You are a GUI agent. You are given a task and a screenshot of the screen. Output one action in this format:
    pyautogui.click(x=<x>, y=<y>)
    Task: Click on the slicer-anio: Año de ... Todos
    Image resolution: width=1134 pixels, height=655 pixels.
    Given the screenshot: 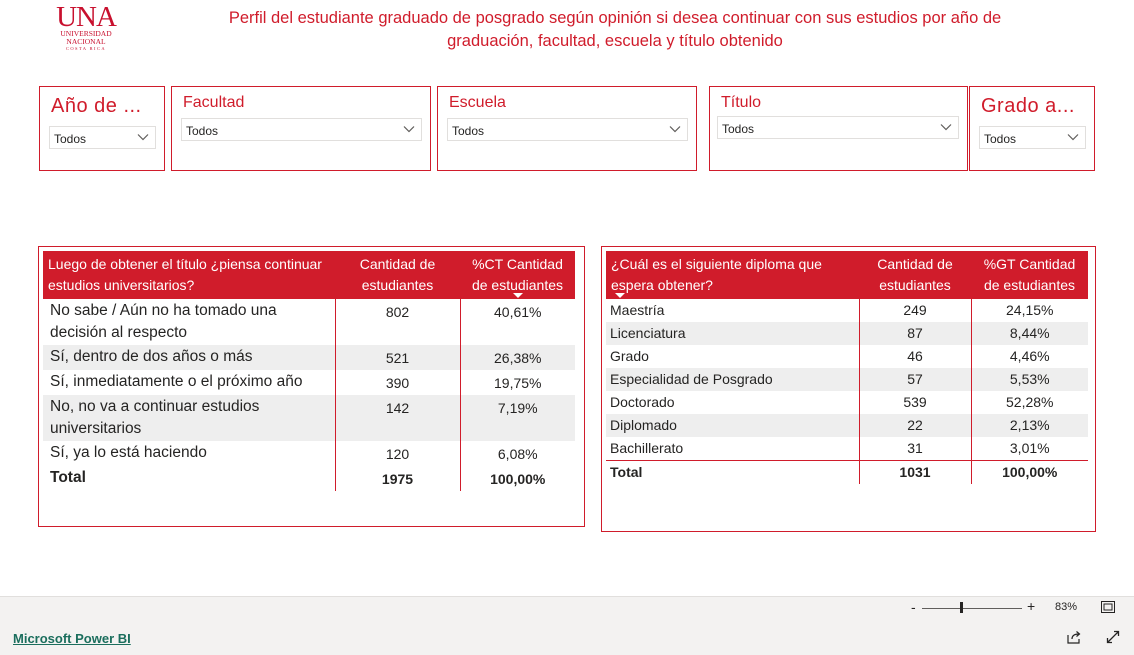 What is the action you would take?
    pyautogui.click(x=102, y=128)
    